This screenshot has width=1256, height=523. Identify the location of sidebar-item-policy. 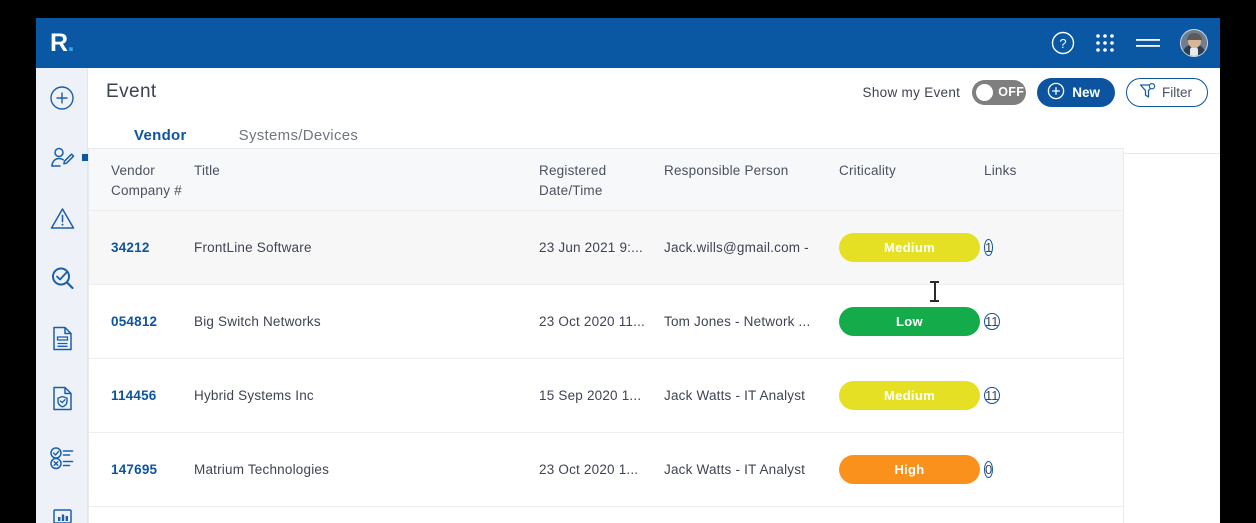
(62, 398).